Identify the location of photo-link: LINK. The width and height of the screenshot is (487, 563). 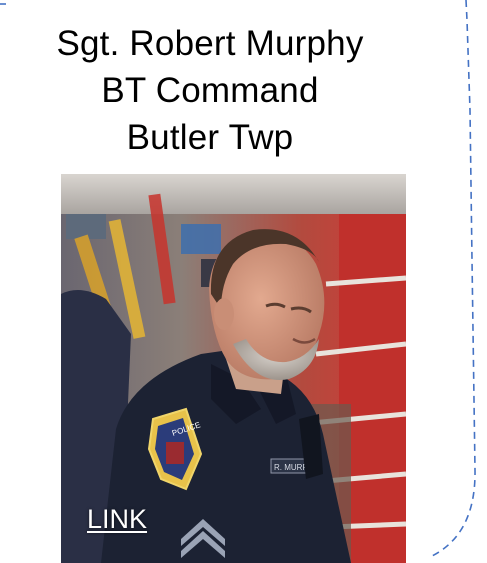
(117, 519).